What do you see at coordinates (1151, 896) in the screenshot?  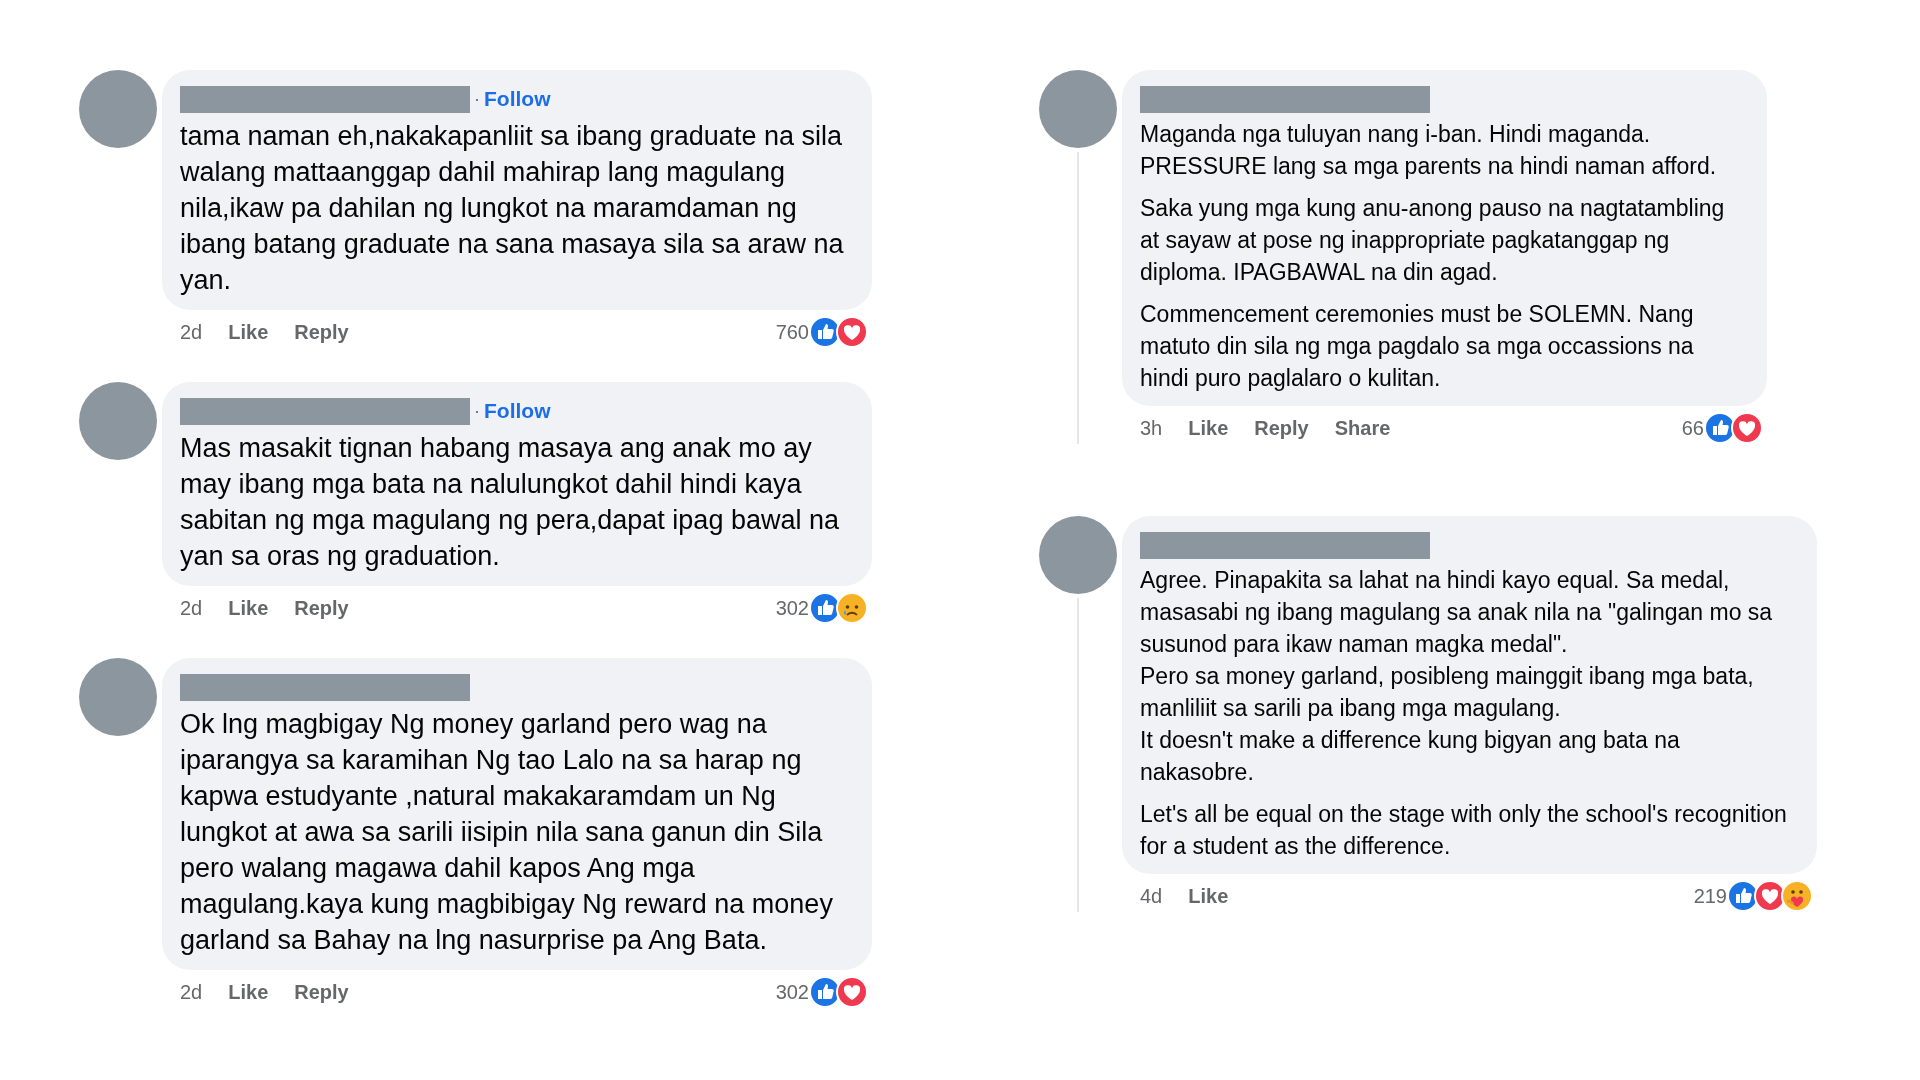 I see `timestamp: 4d` at bounding box center [1151, 896].